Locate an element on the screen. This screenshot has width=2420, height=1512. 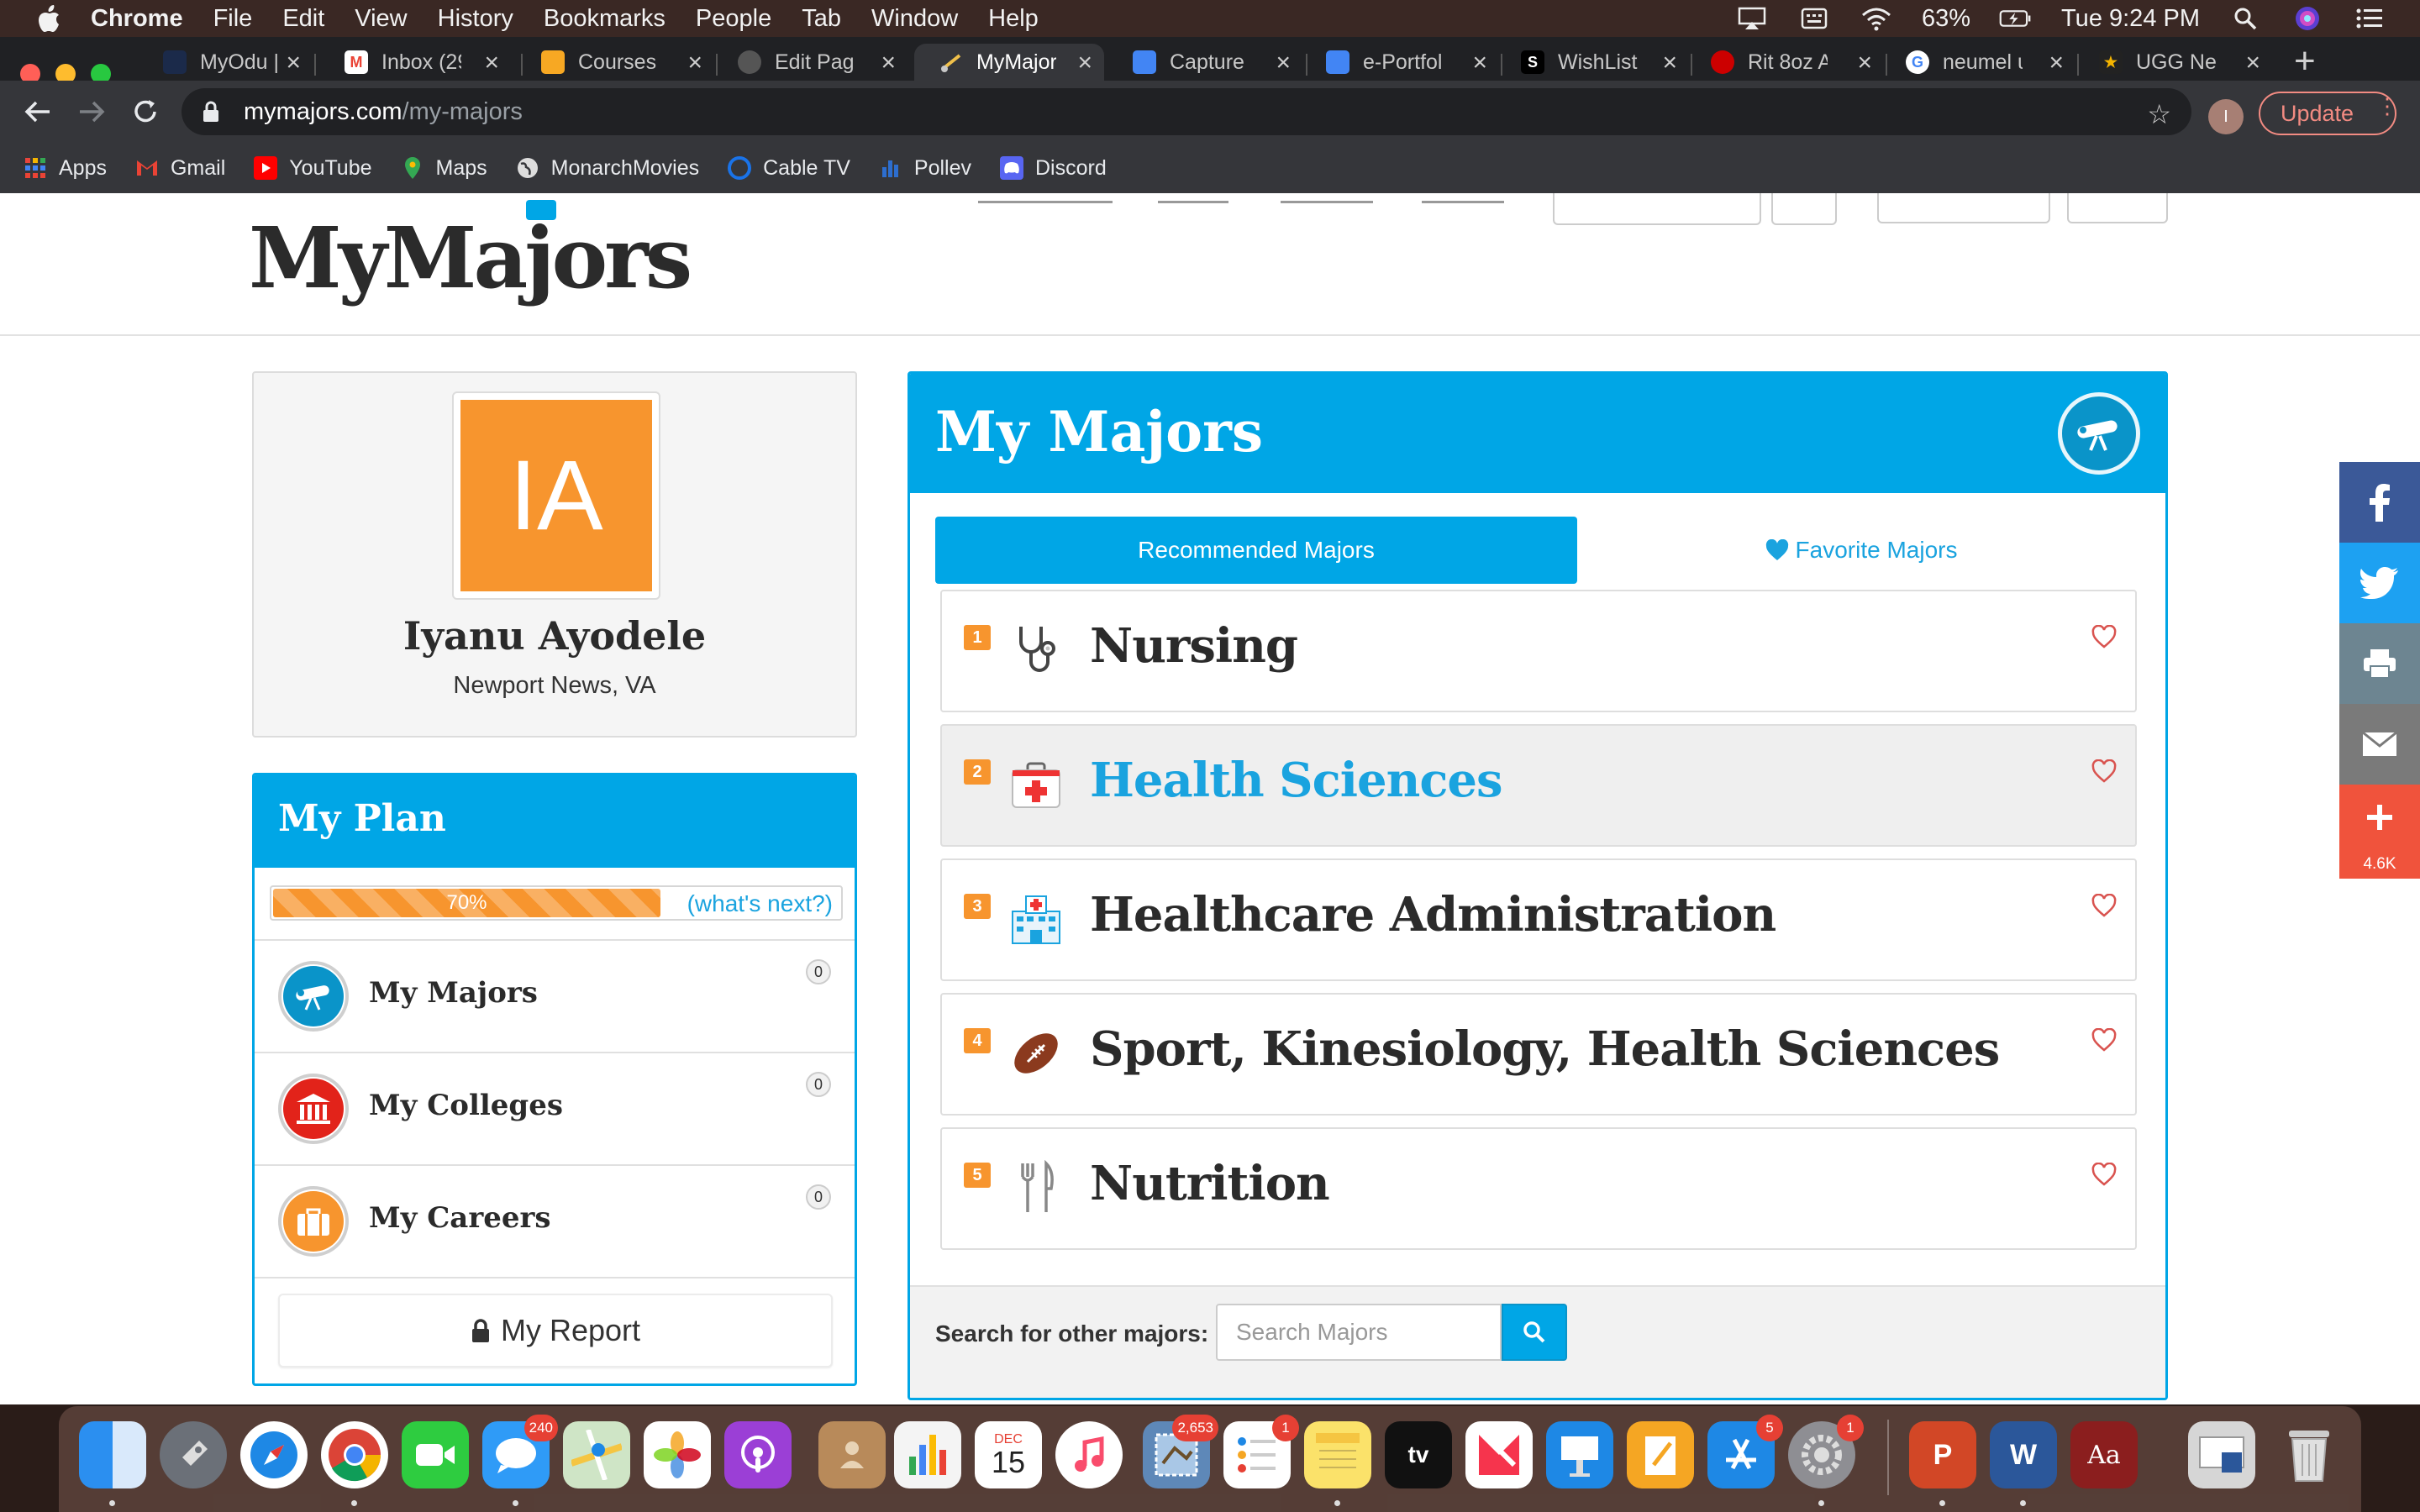
maps-app-icon is located at coordinates (597, 1454).